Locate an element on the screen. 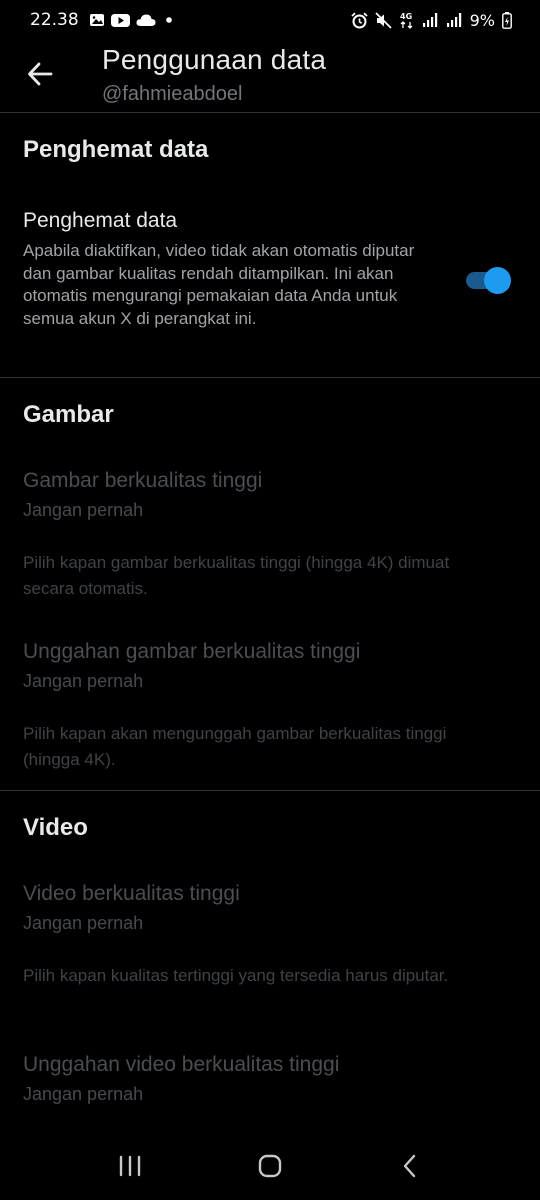 Image resolution: width=540 pixels, height=1200 pixels. toggle-knob is located at coordinates (497, 280).